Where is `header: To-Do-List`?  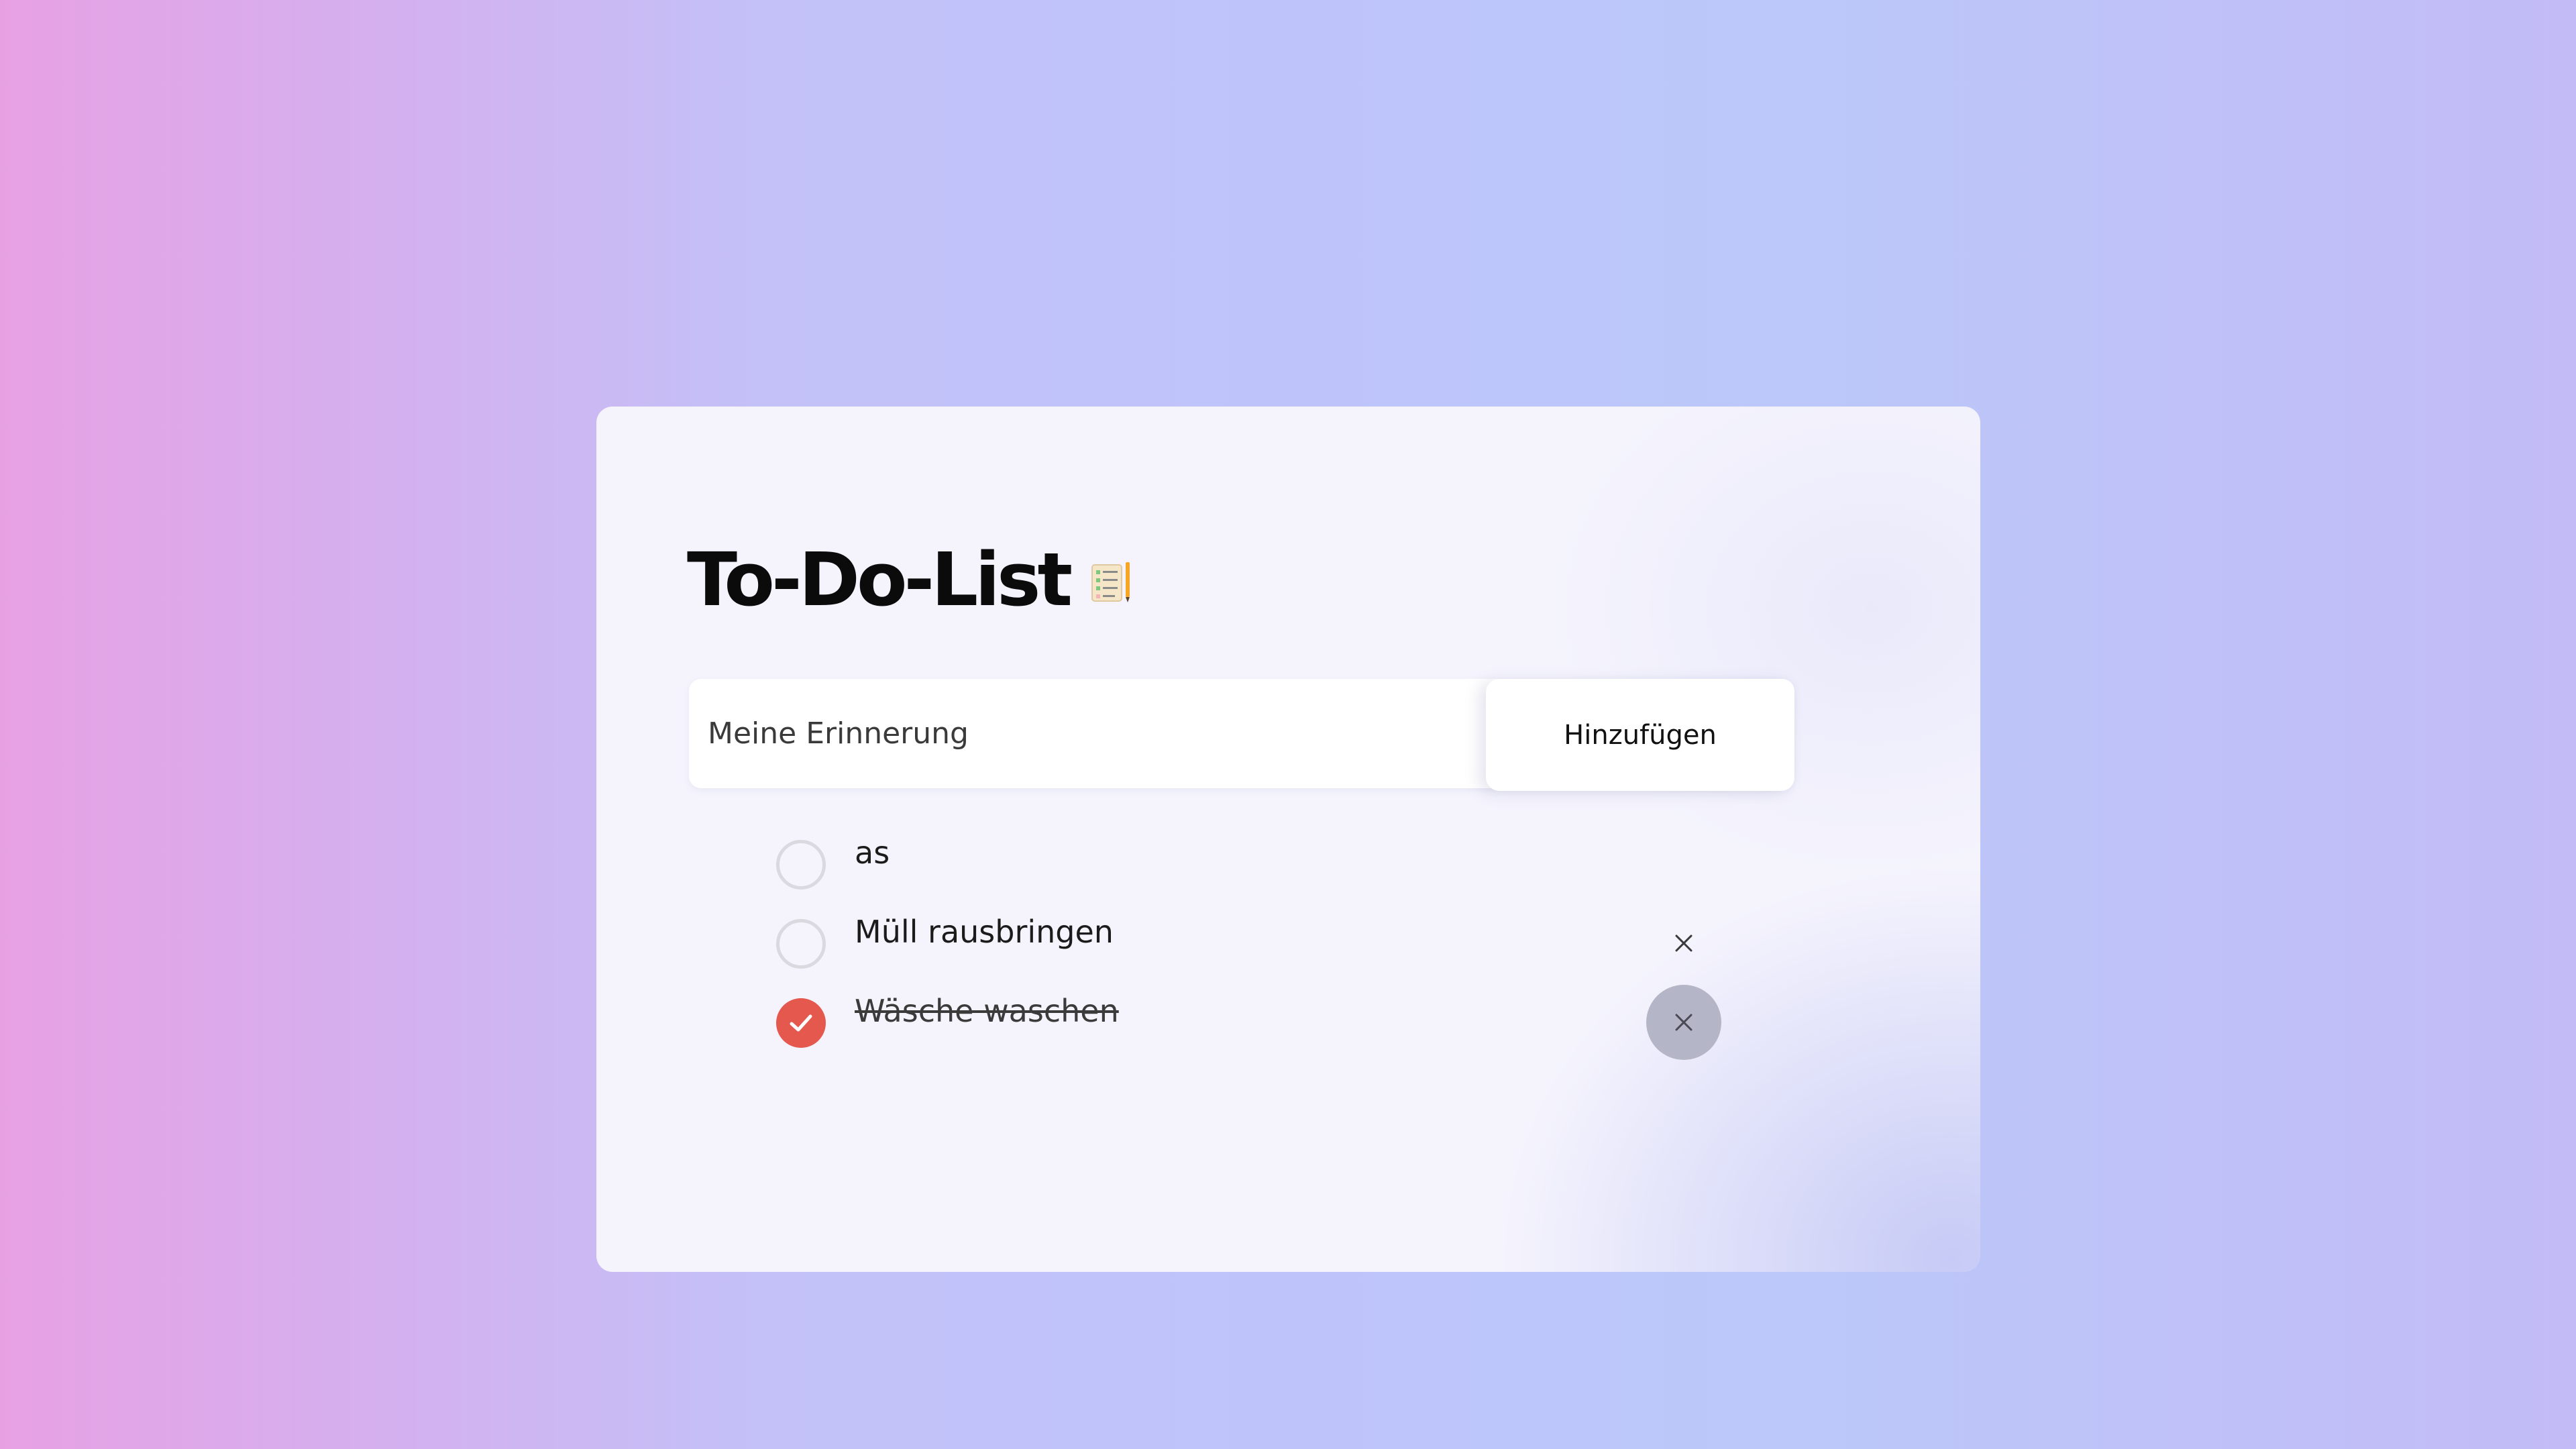 header: To-Do-List is located at coordinates (909, 580).